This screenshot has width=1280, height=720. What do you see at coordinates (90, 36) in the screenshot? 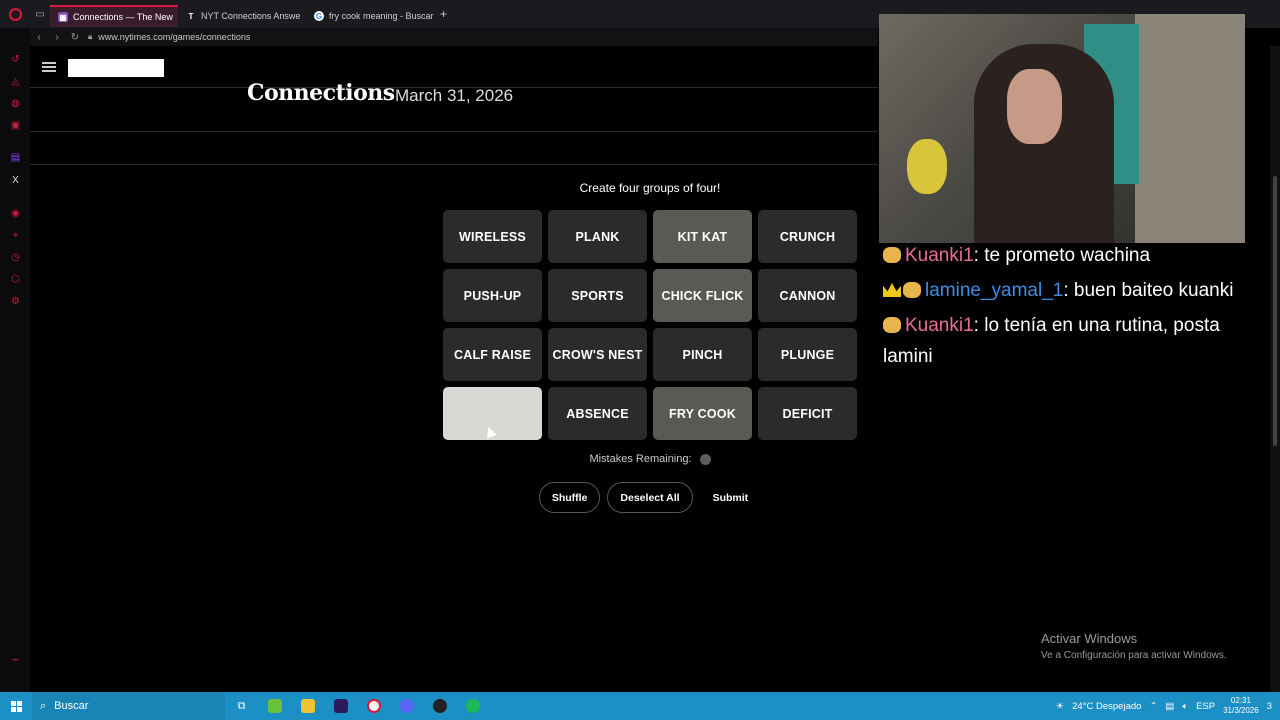
I see `lock-icon: 🔒︎` at bounding box center [90, 36].